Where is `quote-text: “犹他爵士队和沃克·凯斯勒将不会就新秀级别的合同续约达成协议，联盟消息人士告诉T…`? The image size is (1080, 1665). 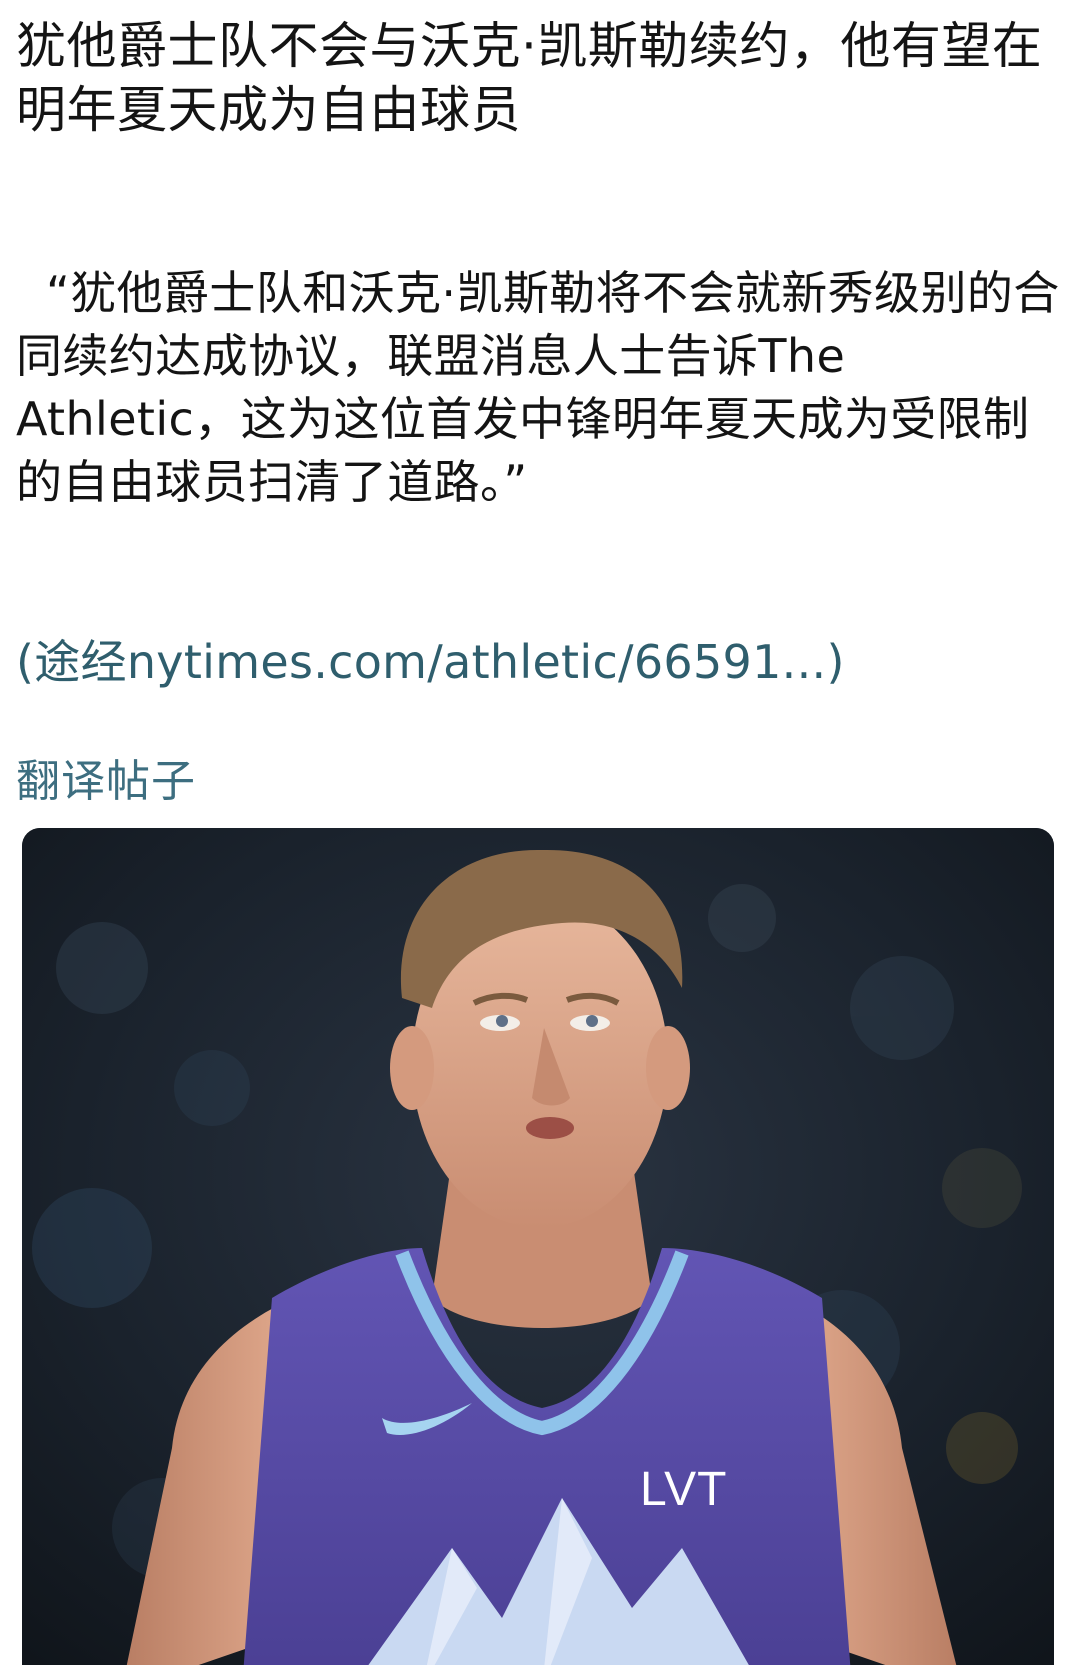 quote-text: “犹他爵士队和沃克·凯斯勒将不会就新秀级别的合同续约达成协议，联盟消息人士告诉T… is located at coordinates (538, 387).